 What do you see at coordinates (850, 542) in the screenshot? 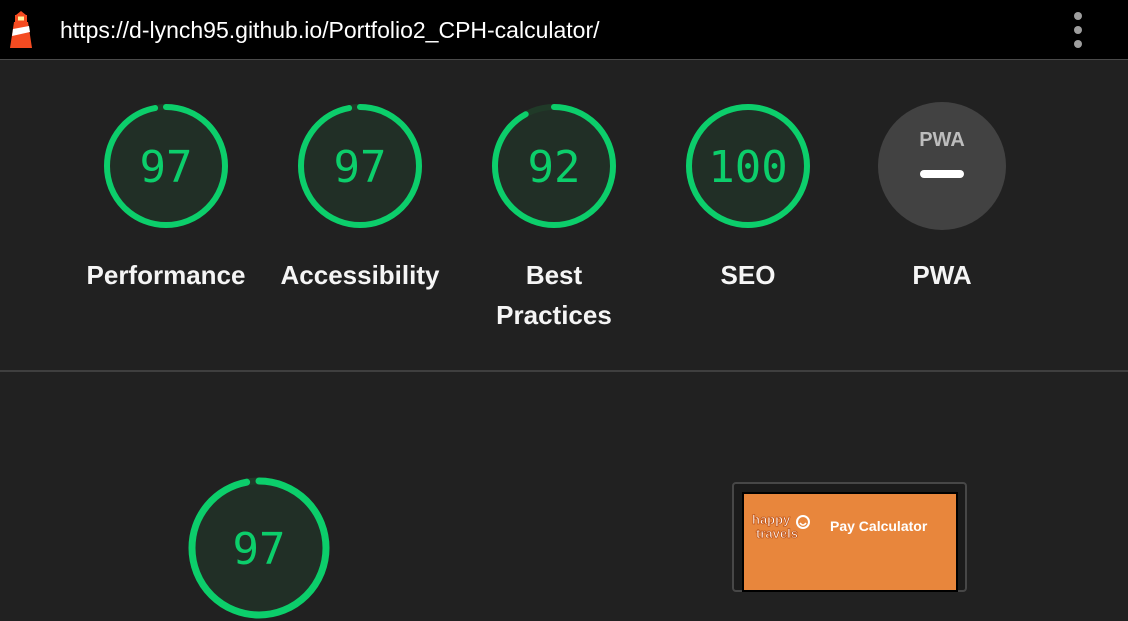
I see `thumbnail-page: happy travels Pay Calculator` at bounding box center [850, 542].